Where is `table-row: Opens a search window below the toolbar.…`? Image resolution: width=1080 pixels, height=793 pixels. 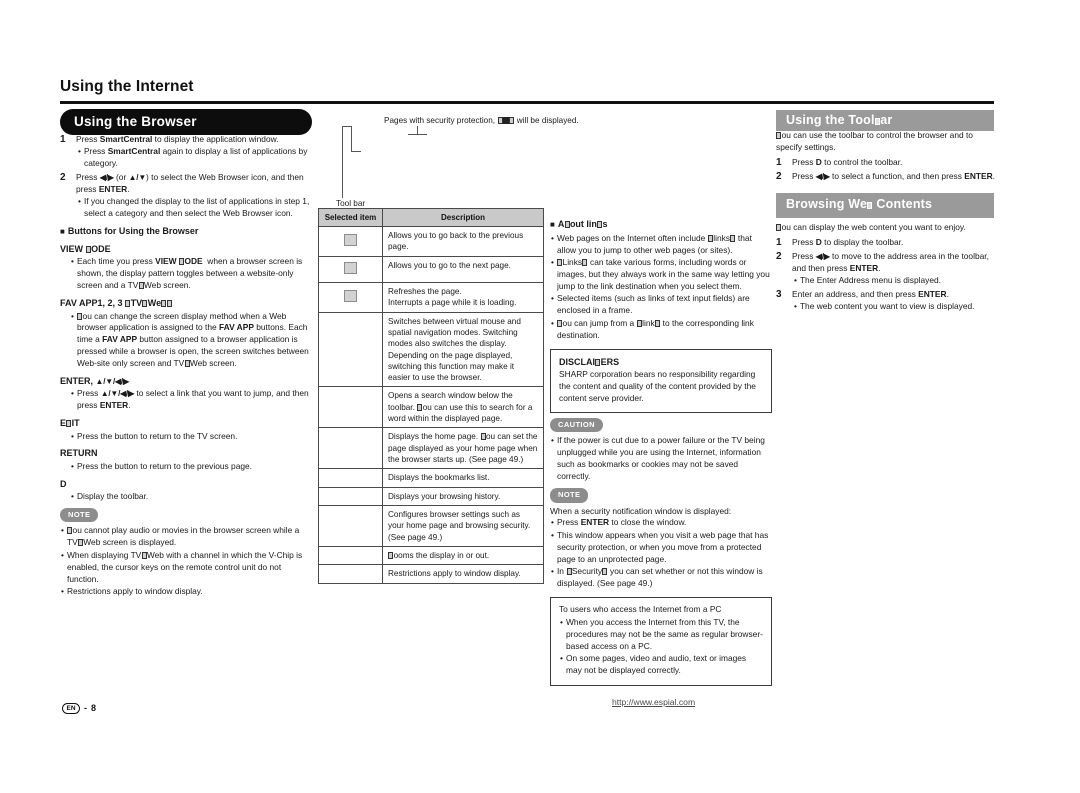
table-row: Opens a search window below the toolbar.… is located at coordinates (431, 407).